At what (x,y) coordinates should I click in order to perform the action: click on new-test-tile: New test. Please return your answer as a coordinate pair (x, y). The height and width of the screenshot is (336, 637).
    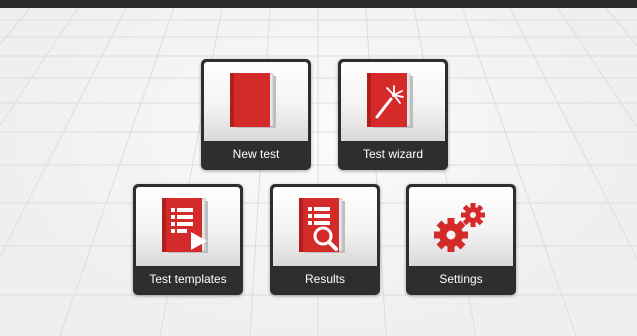
    Looking at the image, I should click on (256, 114).